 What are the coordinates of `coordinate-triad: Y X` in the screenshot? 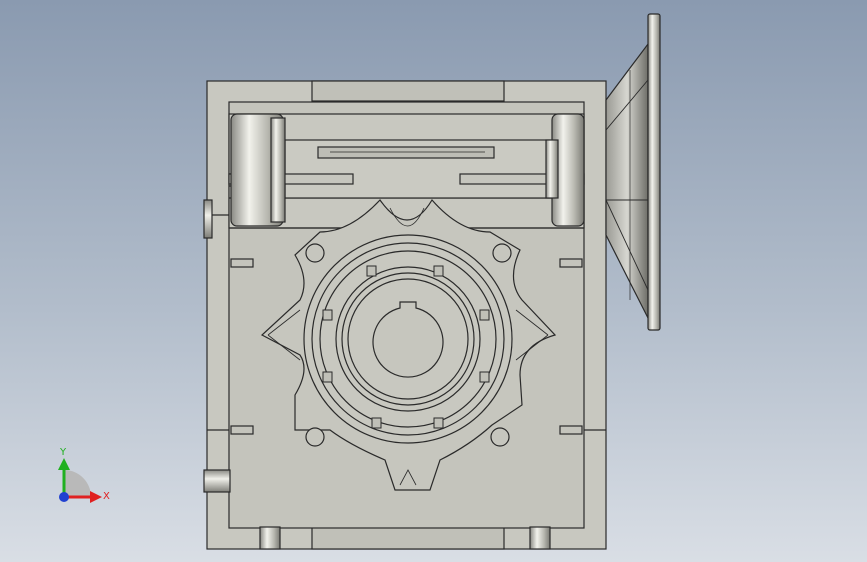 It's located at (84, 475).